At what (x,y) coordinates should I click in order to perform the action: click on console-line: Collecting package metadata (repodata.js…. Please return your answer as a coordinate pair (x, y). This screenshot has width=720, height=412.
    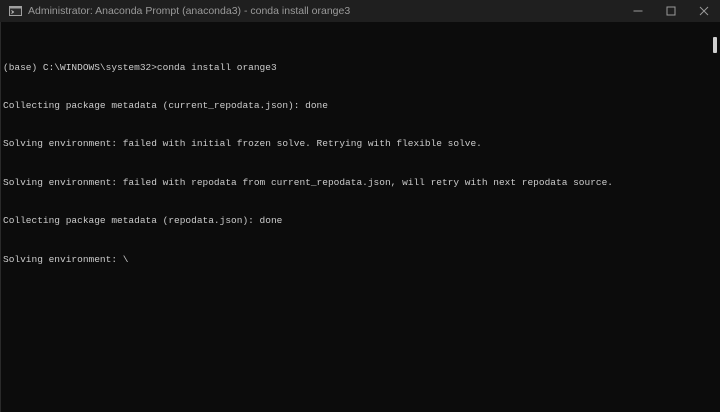
    Looking at the image, I should click on (143, 221).